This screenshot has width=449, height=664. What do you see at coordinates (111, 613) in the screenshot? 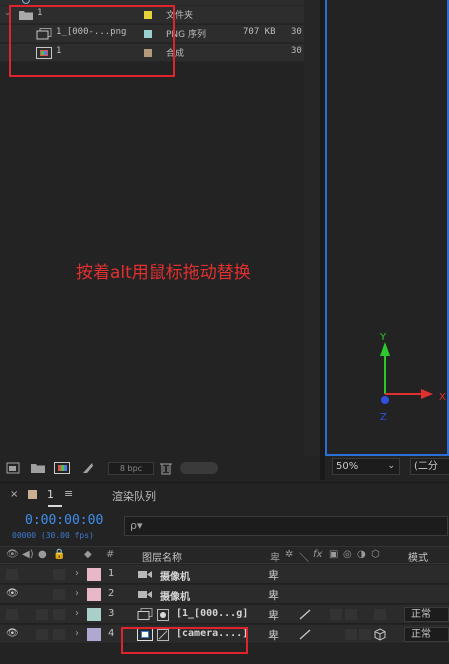
I see `layer-number: 3` at bounding box center [111, 613].